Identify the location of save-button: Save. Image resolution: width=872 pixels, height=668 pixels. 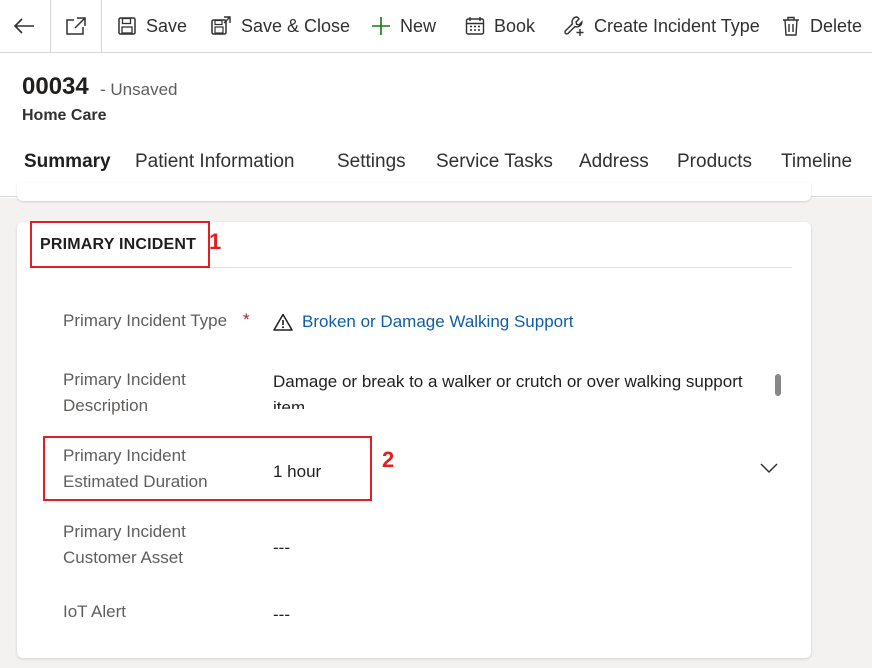
(152, 26).